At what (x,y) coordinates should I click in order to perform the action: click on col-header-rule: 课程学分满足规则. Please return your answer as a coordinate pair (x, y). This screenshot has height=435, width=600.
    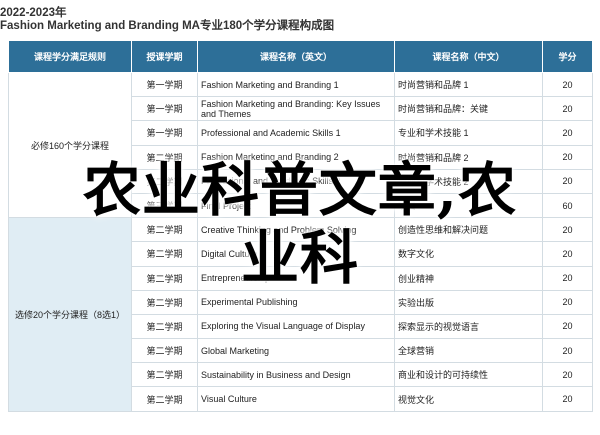
    Looking at the image, I should click on (70, 56).